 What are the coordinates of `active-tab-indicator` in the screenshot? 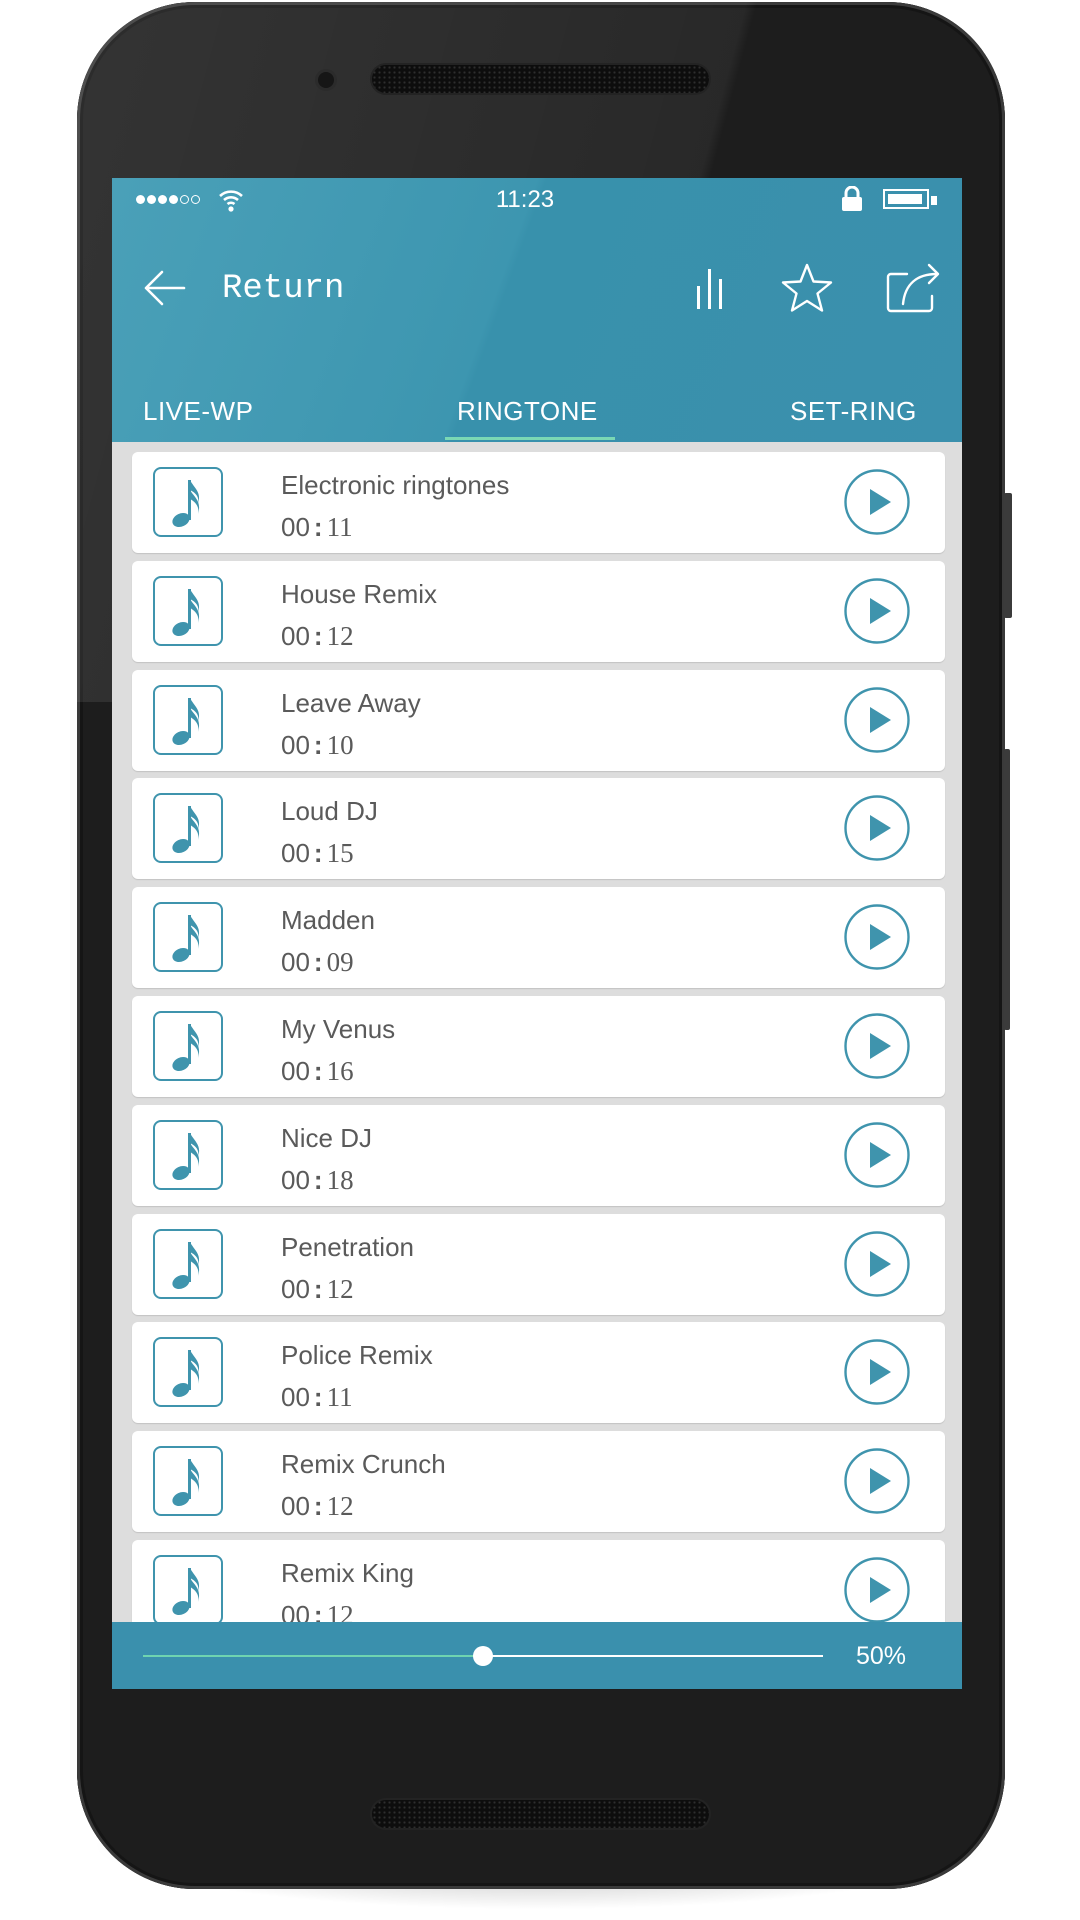 It's located at (530, 438).